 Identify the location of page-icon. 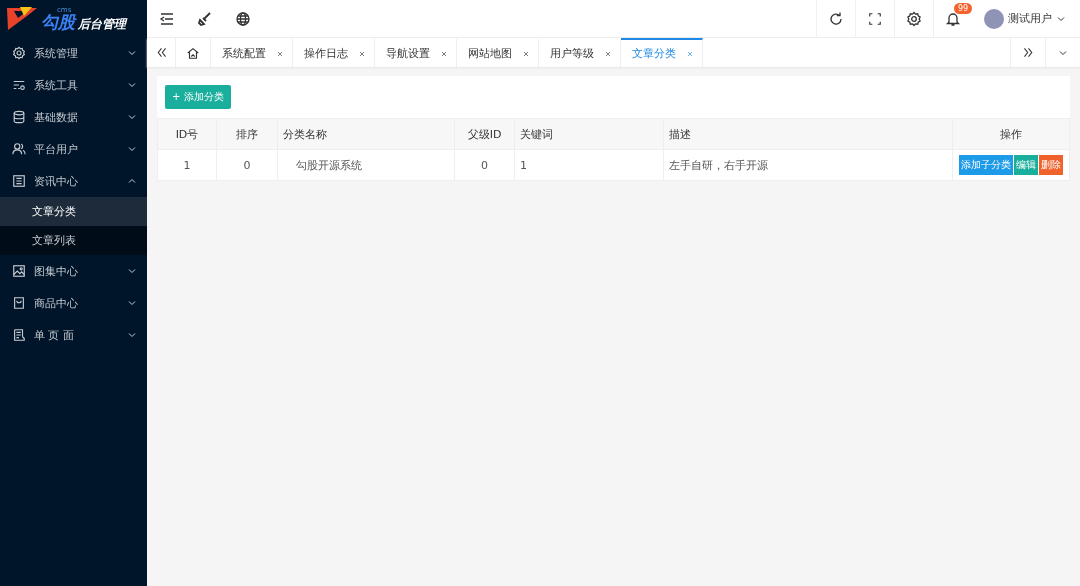
(19, 335).